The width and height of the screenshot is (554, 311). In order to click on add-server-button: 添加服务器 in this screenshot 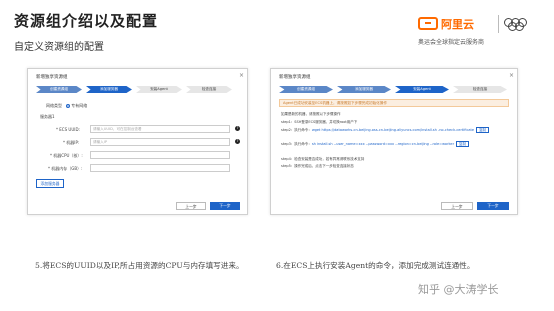, I will do `click(50, 183)`.